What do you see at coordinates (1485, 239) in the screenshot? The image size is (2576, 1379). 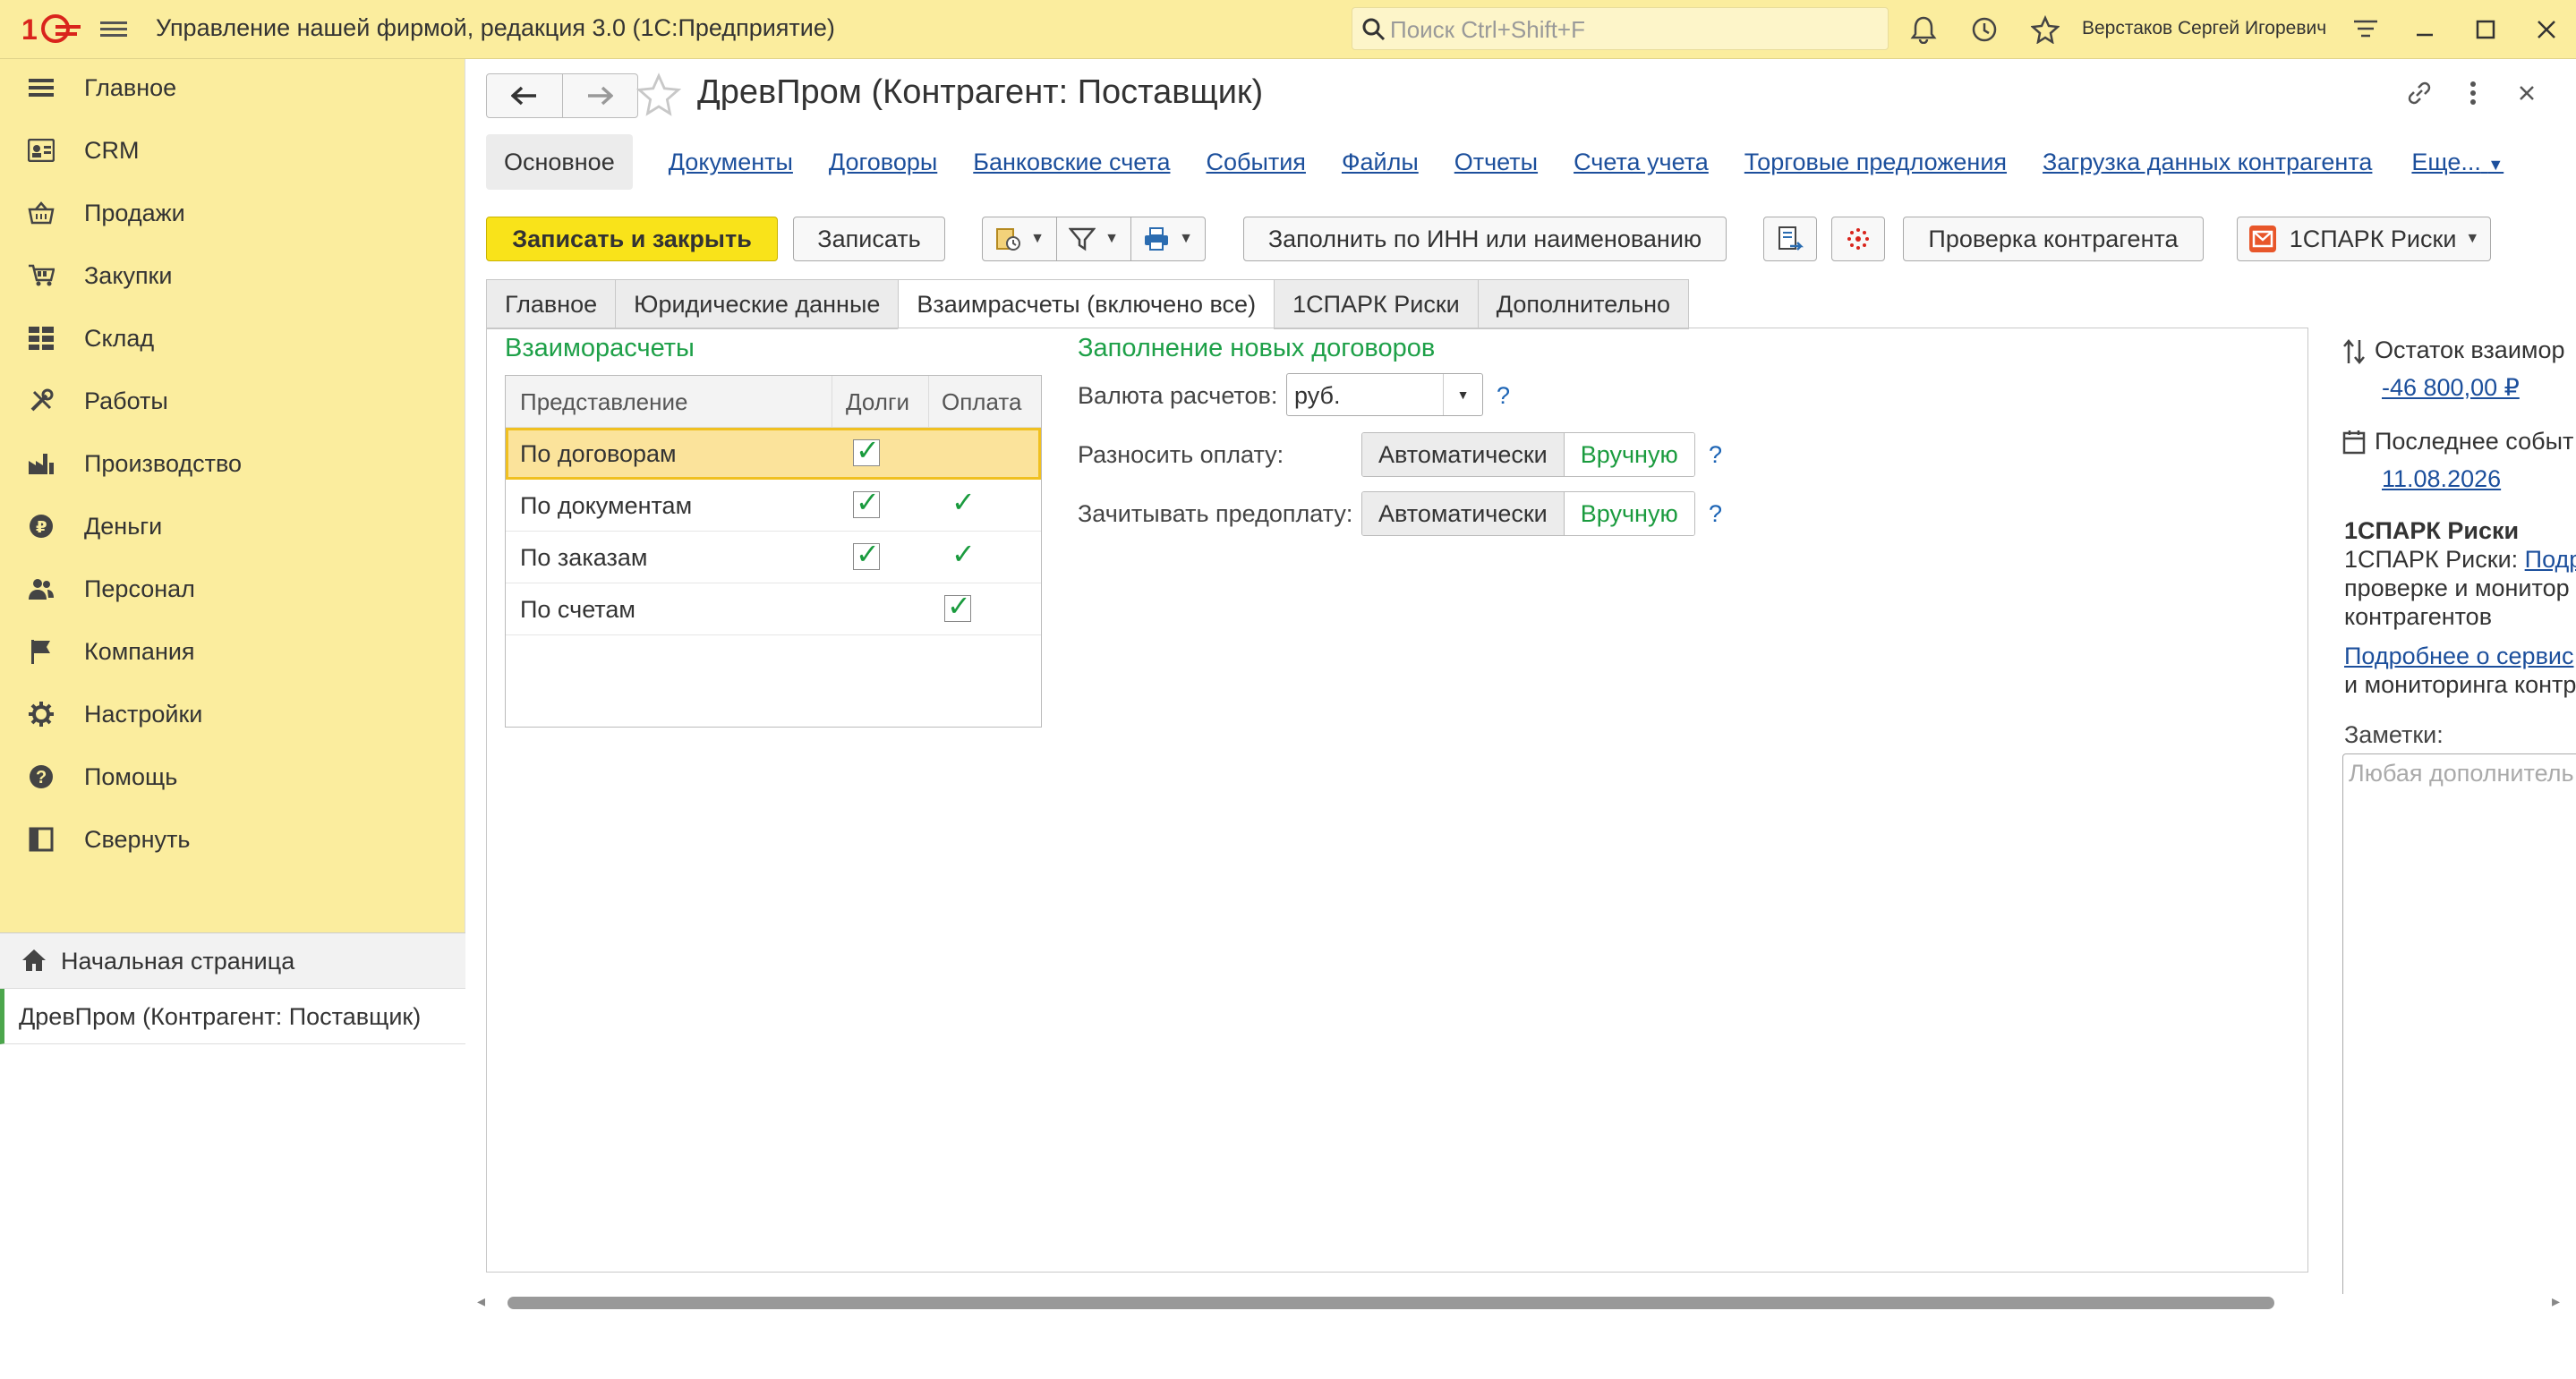 I see `fill-by-inn-button: Заполнить по ИНН или наименованию` at bounding box center [1485, 239].